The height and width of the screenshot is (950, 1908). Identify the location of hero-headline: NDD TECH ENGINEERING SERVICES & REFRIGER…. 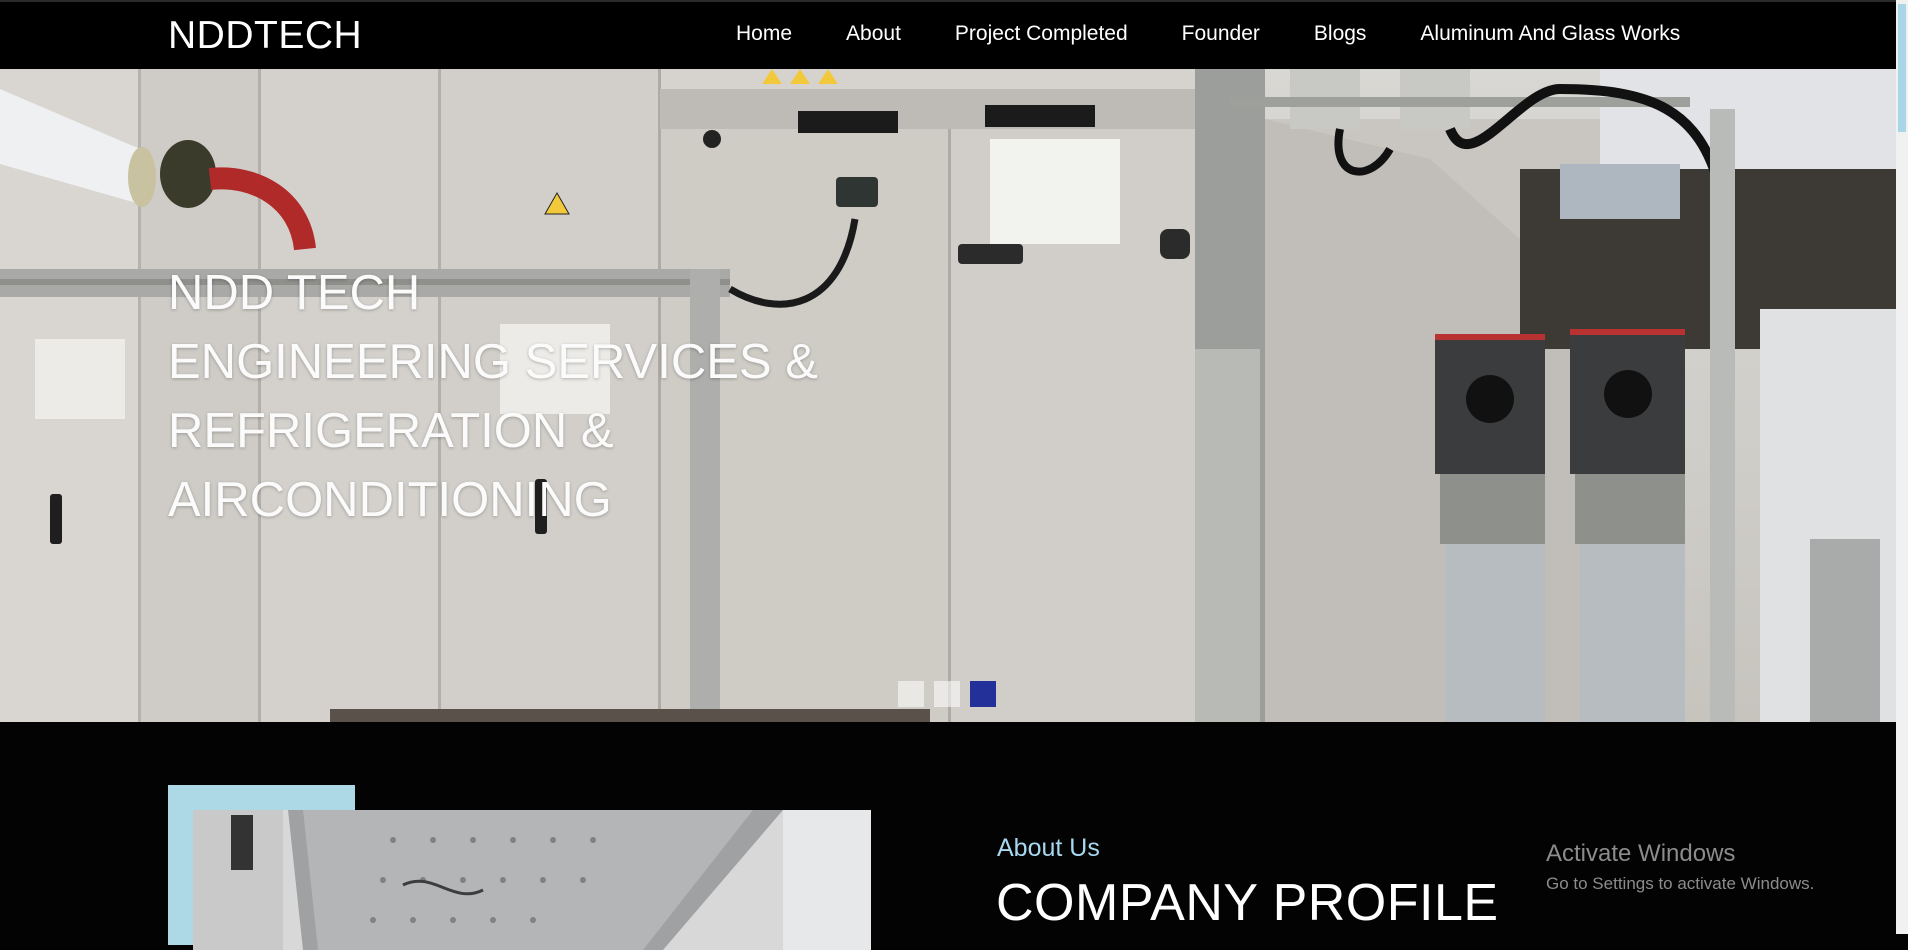
(493, 397).